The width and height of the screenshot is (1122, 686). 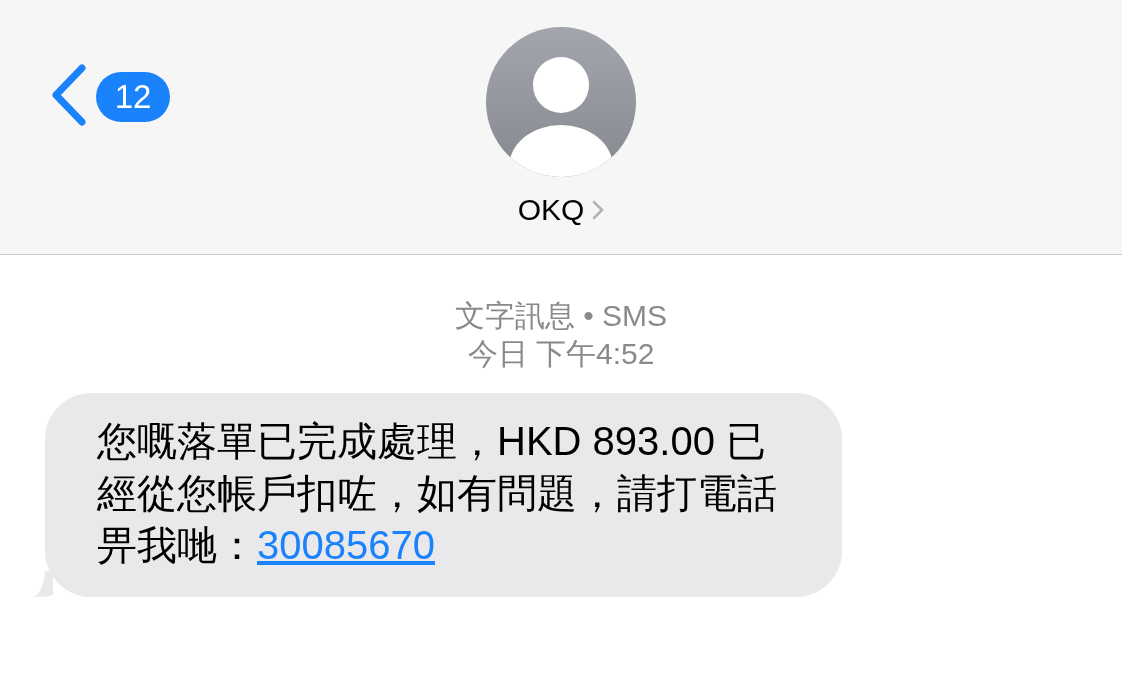 What do you see at coordinates (346, 545) in the screenshot?
I see `phone-number-link: 30085670` at bounding box center [346, 545].